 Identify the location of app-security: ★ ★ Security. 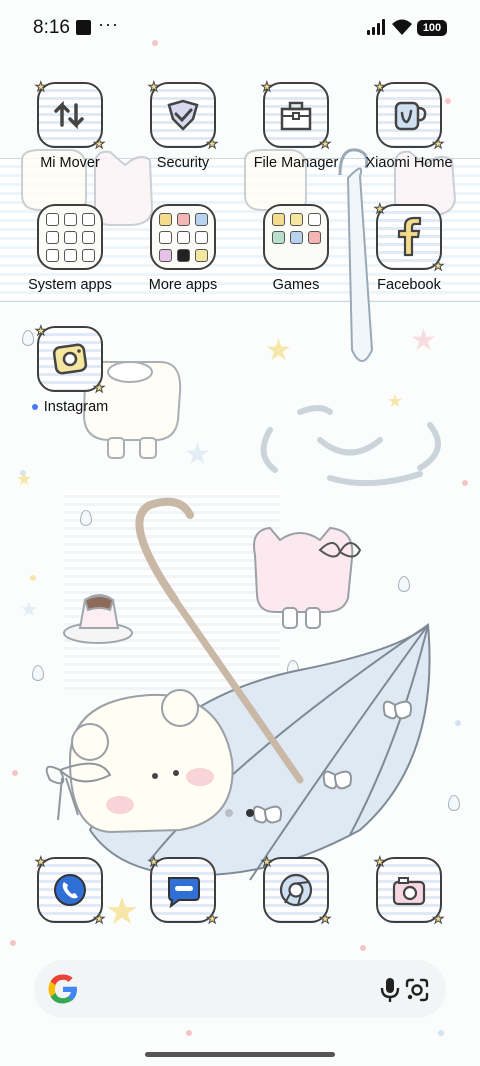
(183, 125).